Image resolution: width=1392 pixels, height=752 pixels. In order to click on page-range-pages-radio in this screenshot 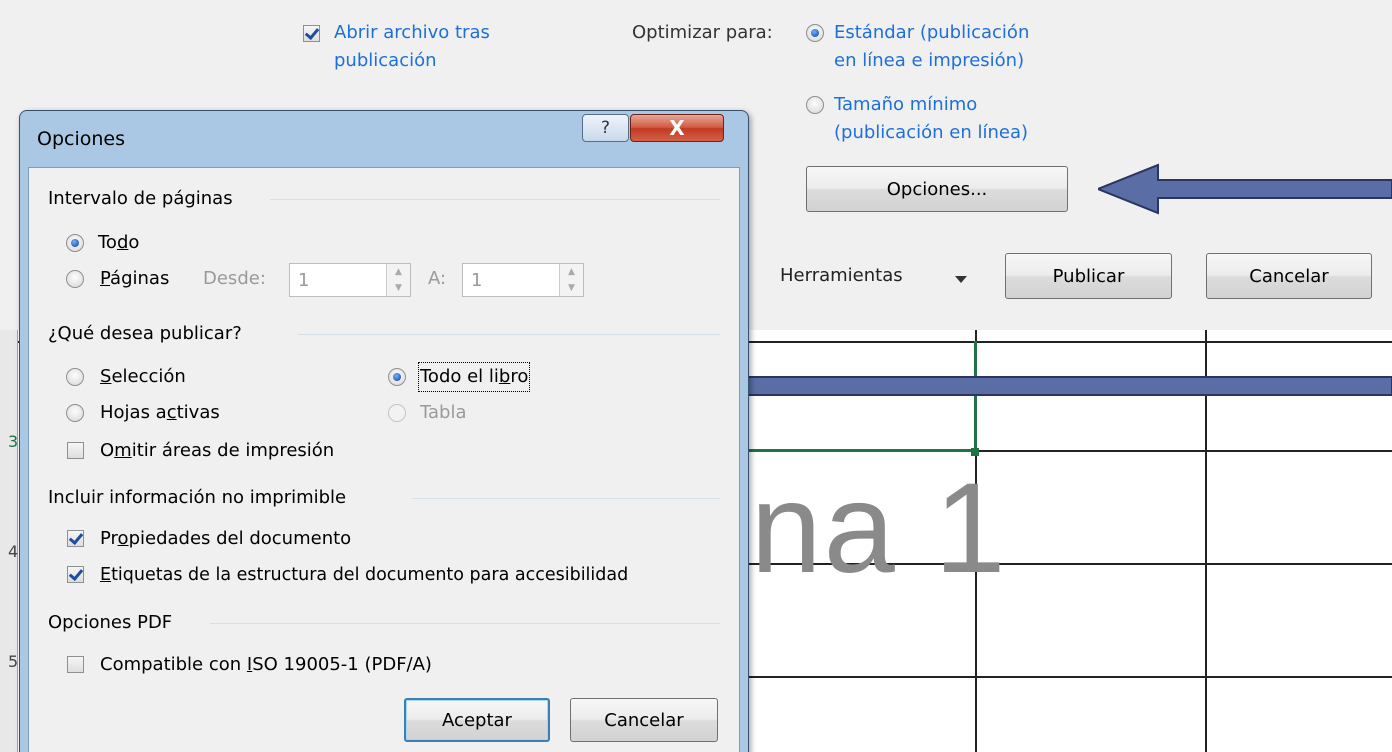, I will do `click(75, 279)`.